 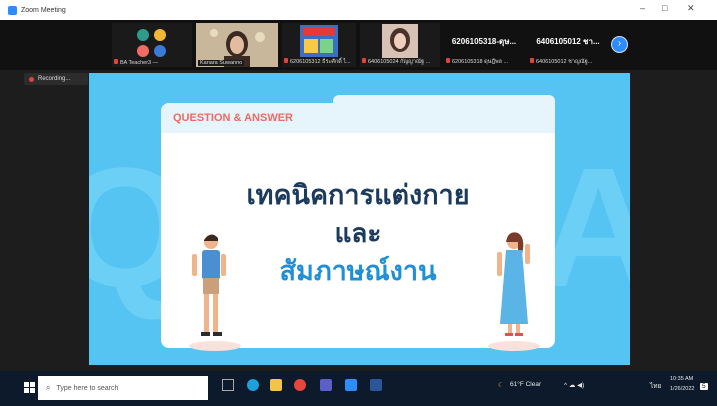 What do you see at coordinates (574, 385) in the screenshot?
I see `system-tray-icons: ^ ☁ ◀)` at bounding box center [574, 385].